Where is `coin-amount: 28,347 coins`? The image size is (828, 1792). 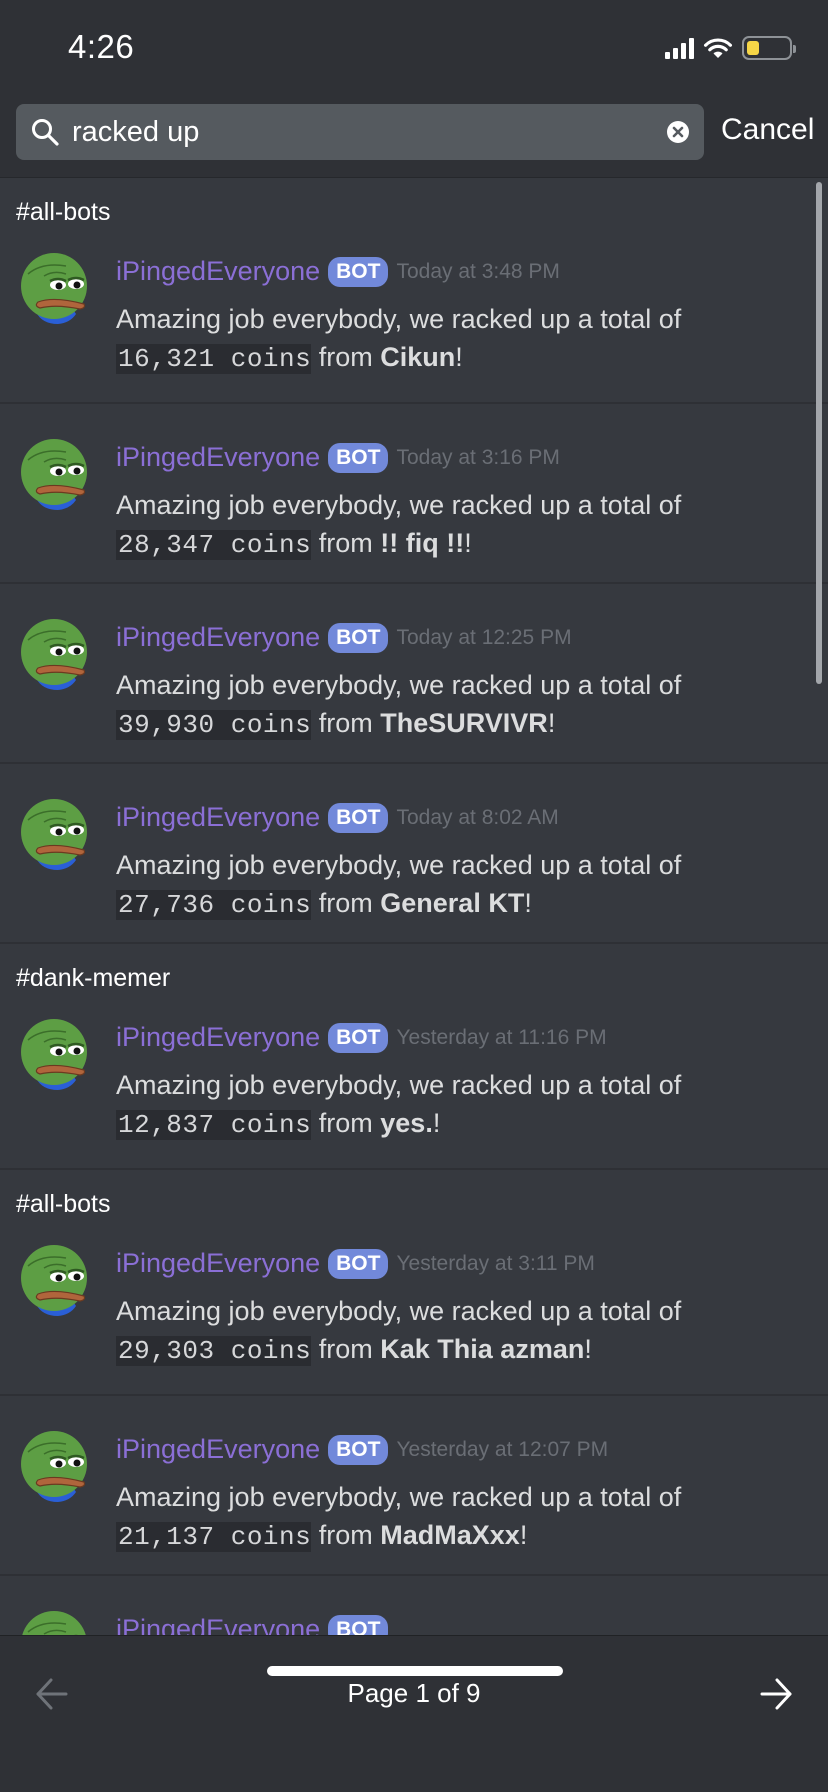
coin-amount: 28,347 coins is located at coordinates (214, 545).